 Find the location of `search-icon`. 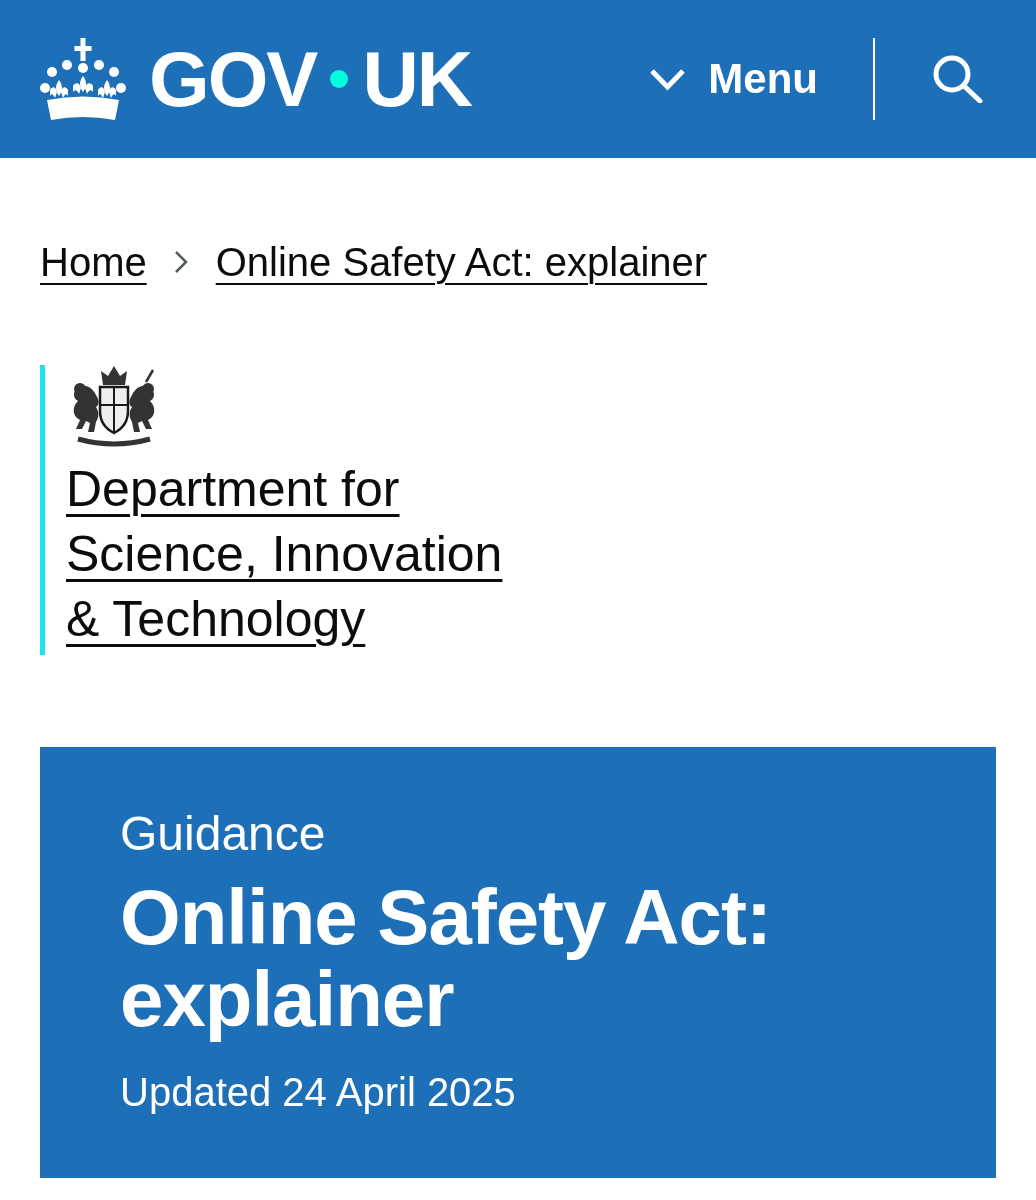

search-icon is located at coordinates (958, 79).